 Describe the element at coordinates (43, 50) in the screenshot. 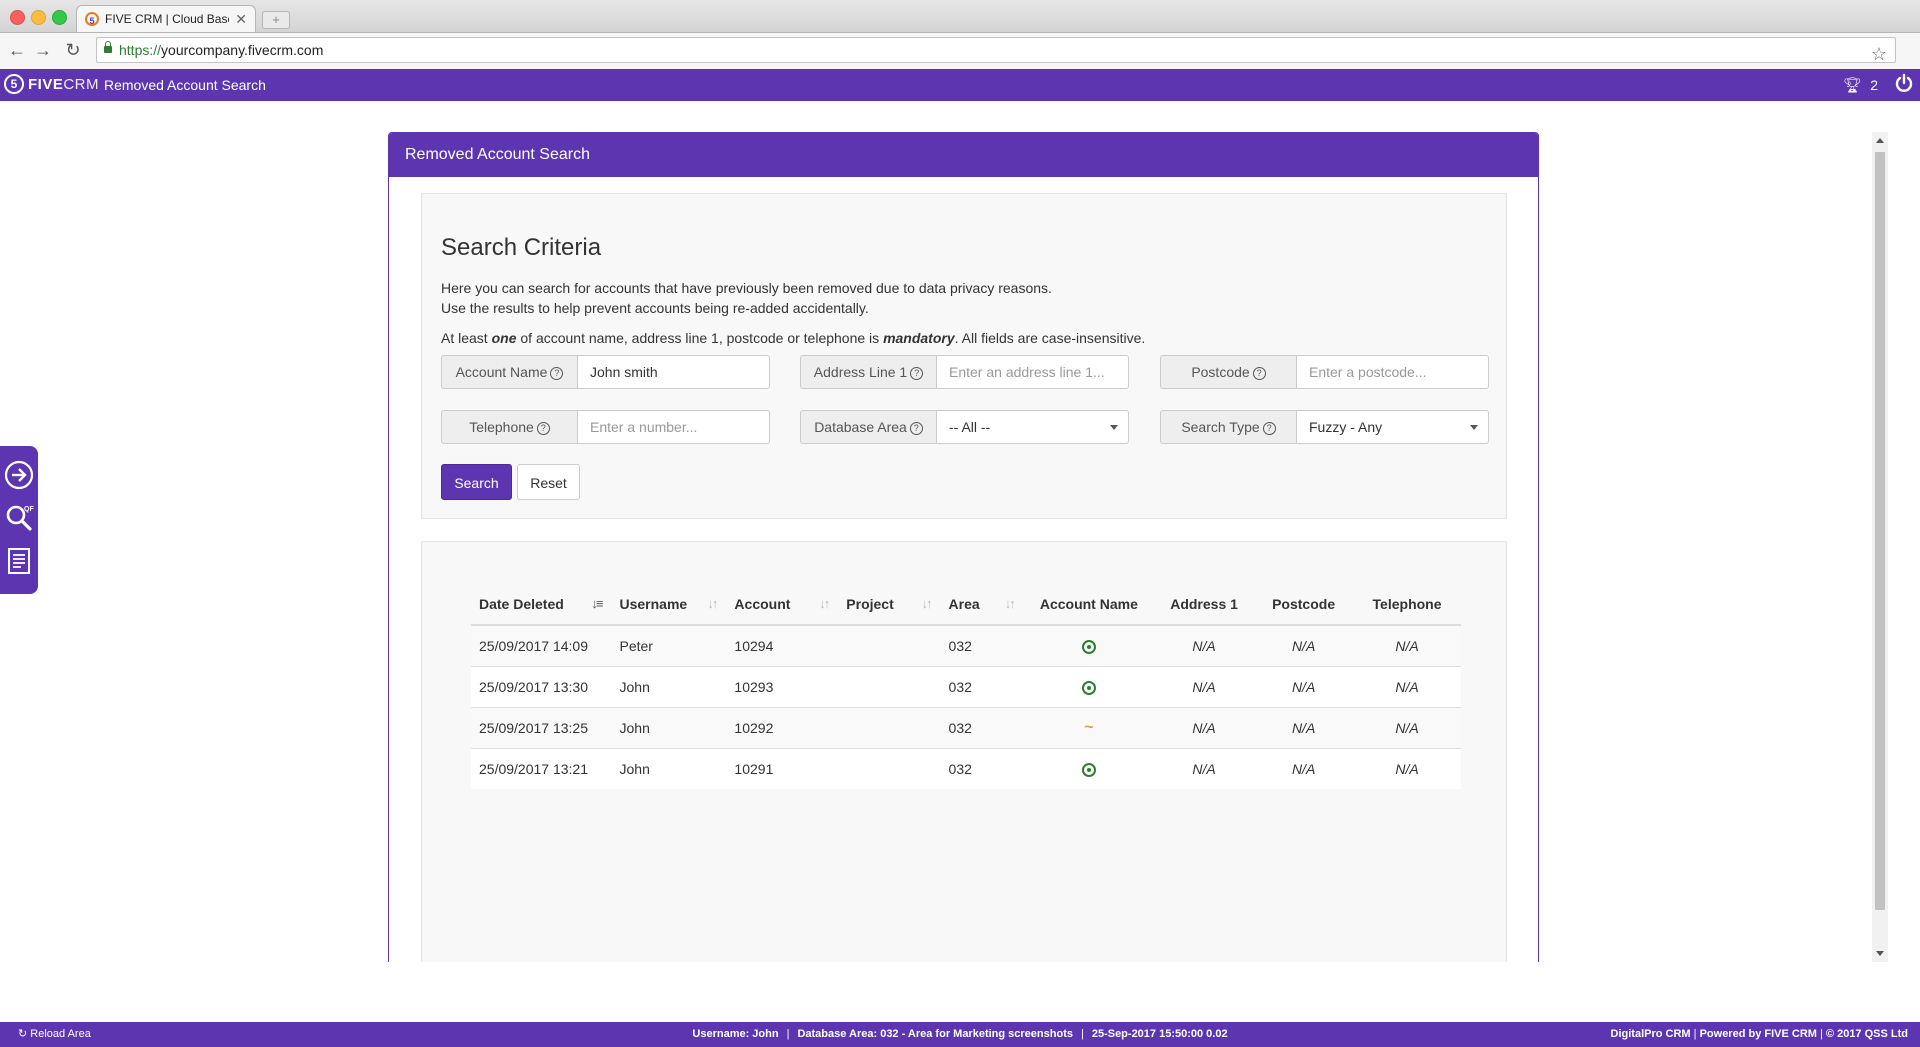

I see `forward-arrow-icon: →` at that location.